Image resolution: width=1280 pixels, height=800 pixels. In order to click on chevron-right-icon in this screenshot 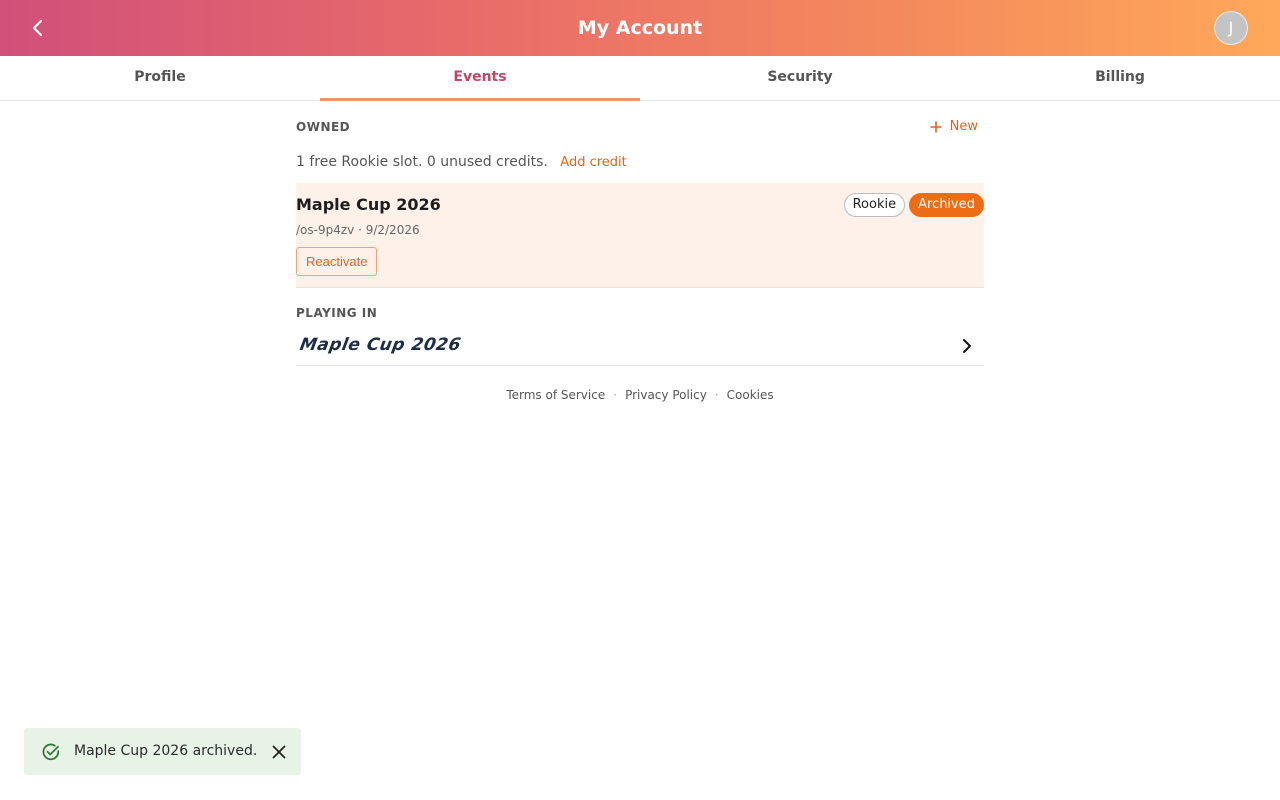, I will do `click(967, 346)`.